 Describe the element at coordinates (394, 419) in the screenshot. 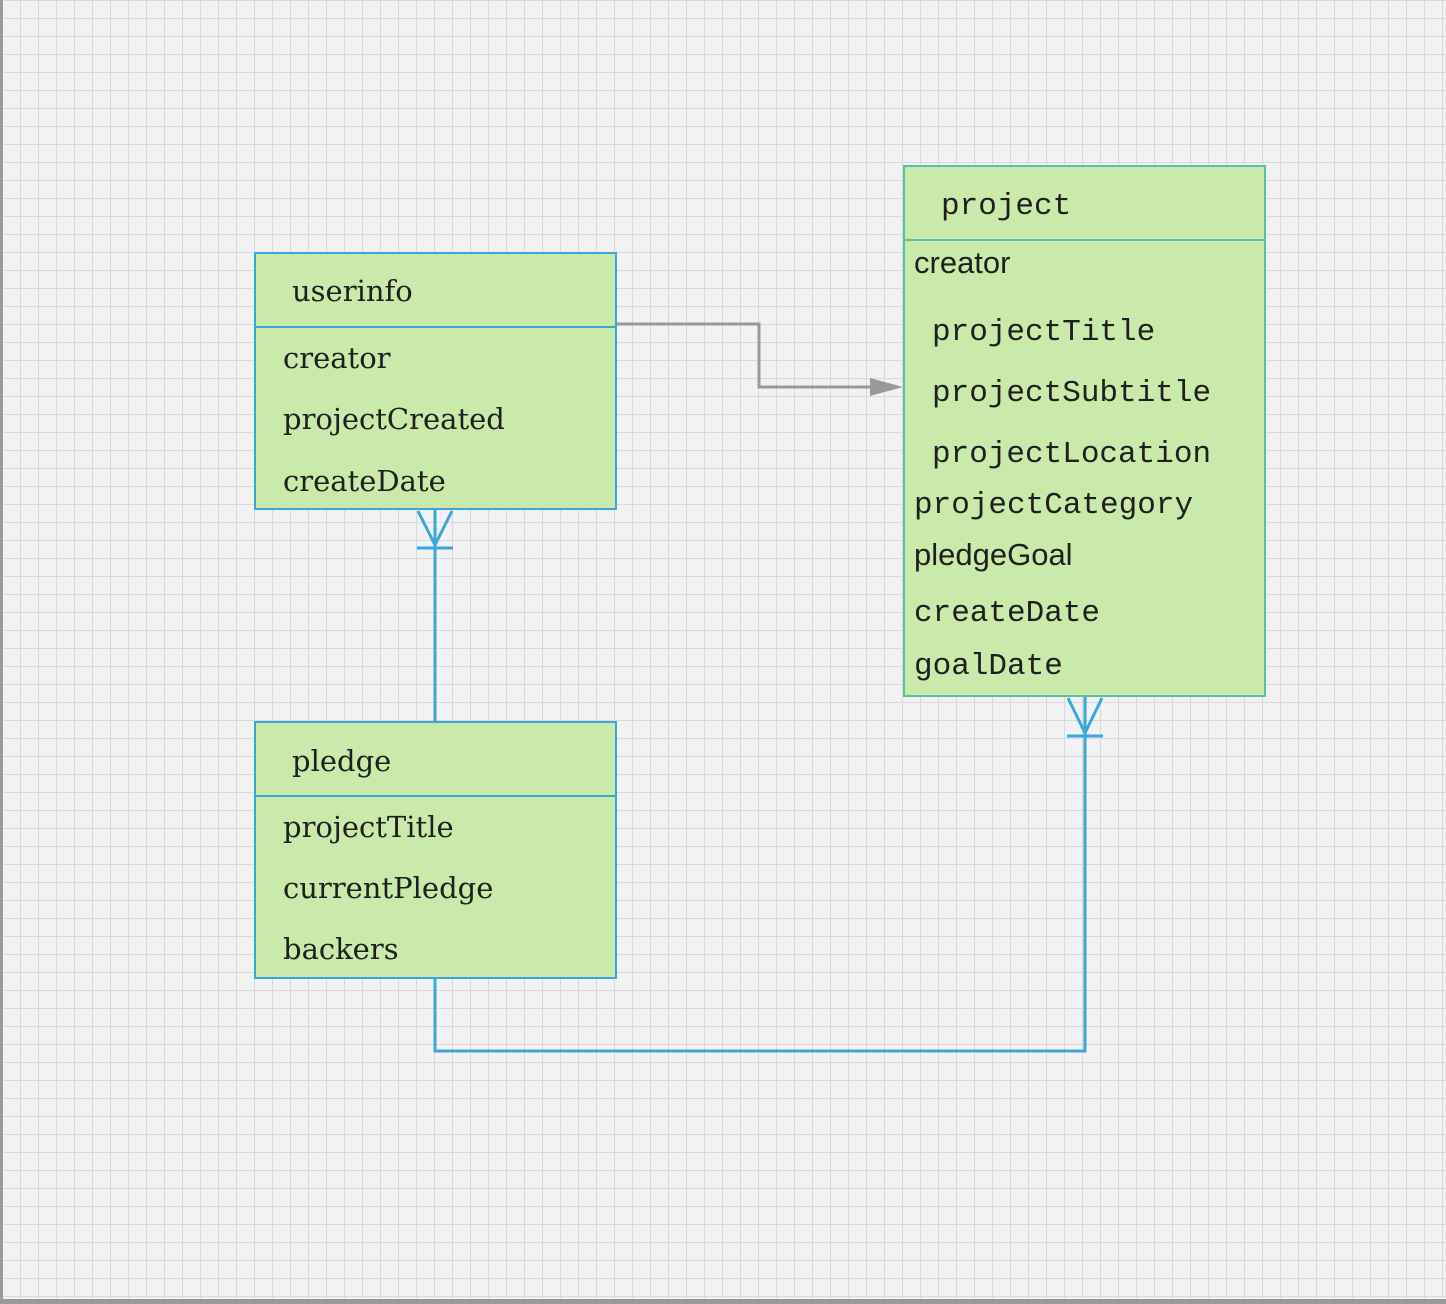

I see `field-project-created: projectCreated` at that location.